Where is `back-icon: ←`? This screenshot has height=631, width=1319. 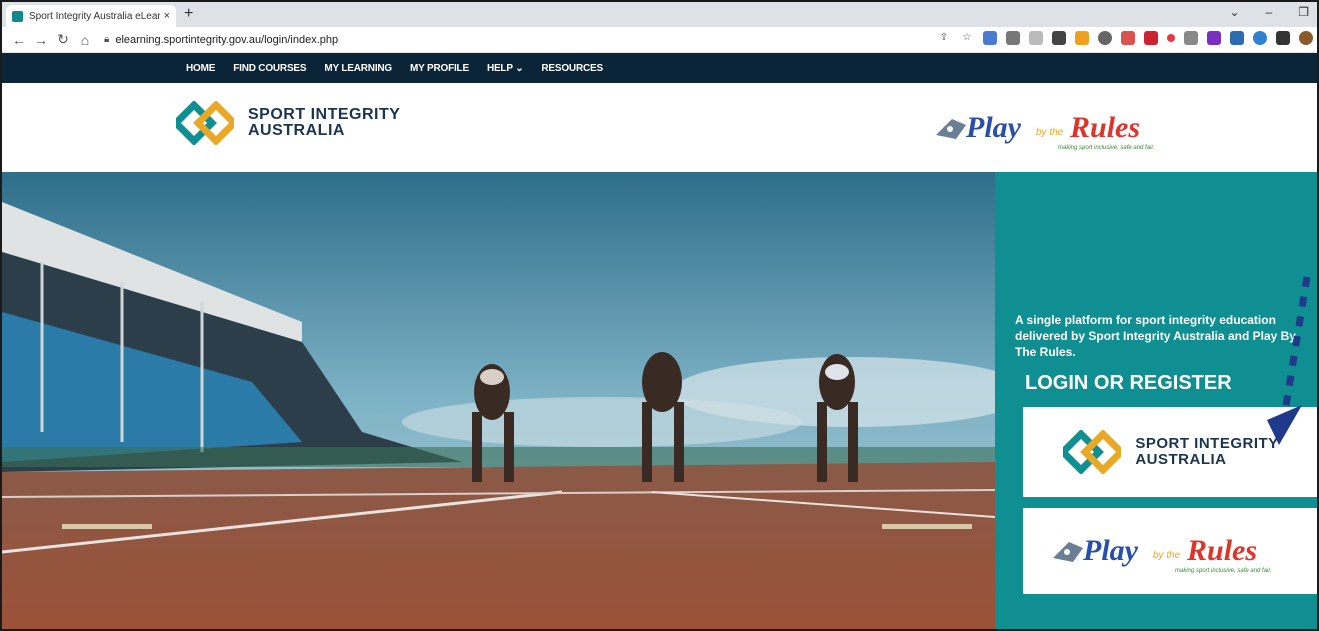
back-icon: ← is located at coordinates (19, 40).